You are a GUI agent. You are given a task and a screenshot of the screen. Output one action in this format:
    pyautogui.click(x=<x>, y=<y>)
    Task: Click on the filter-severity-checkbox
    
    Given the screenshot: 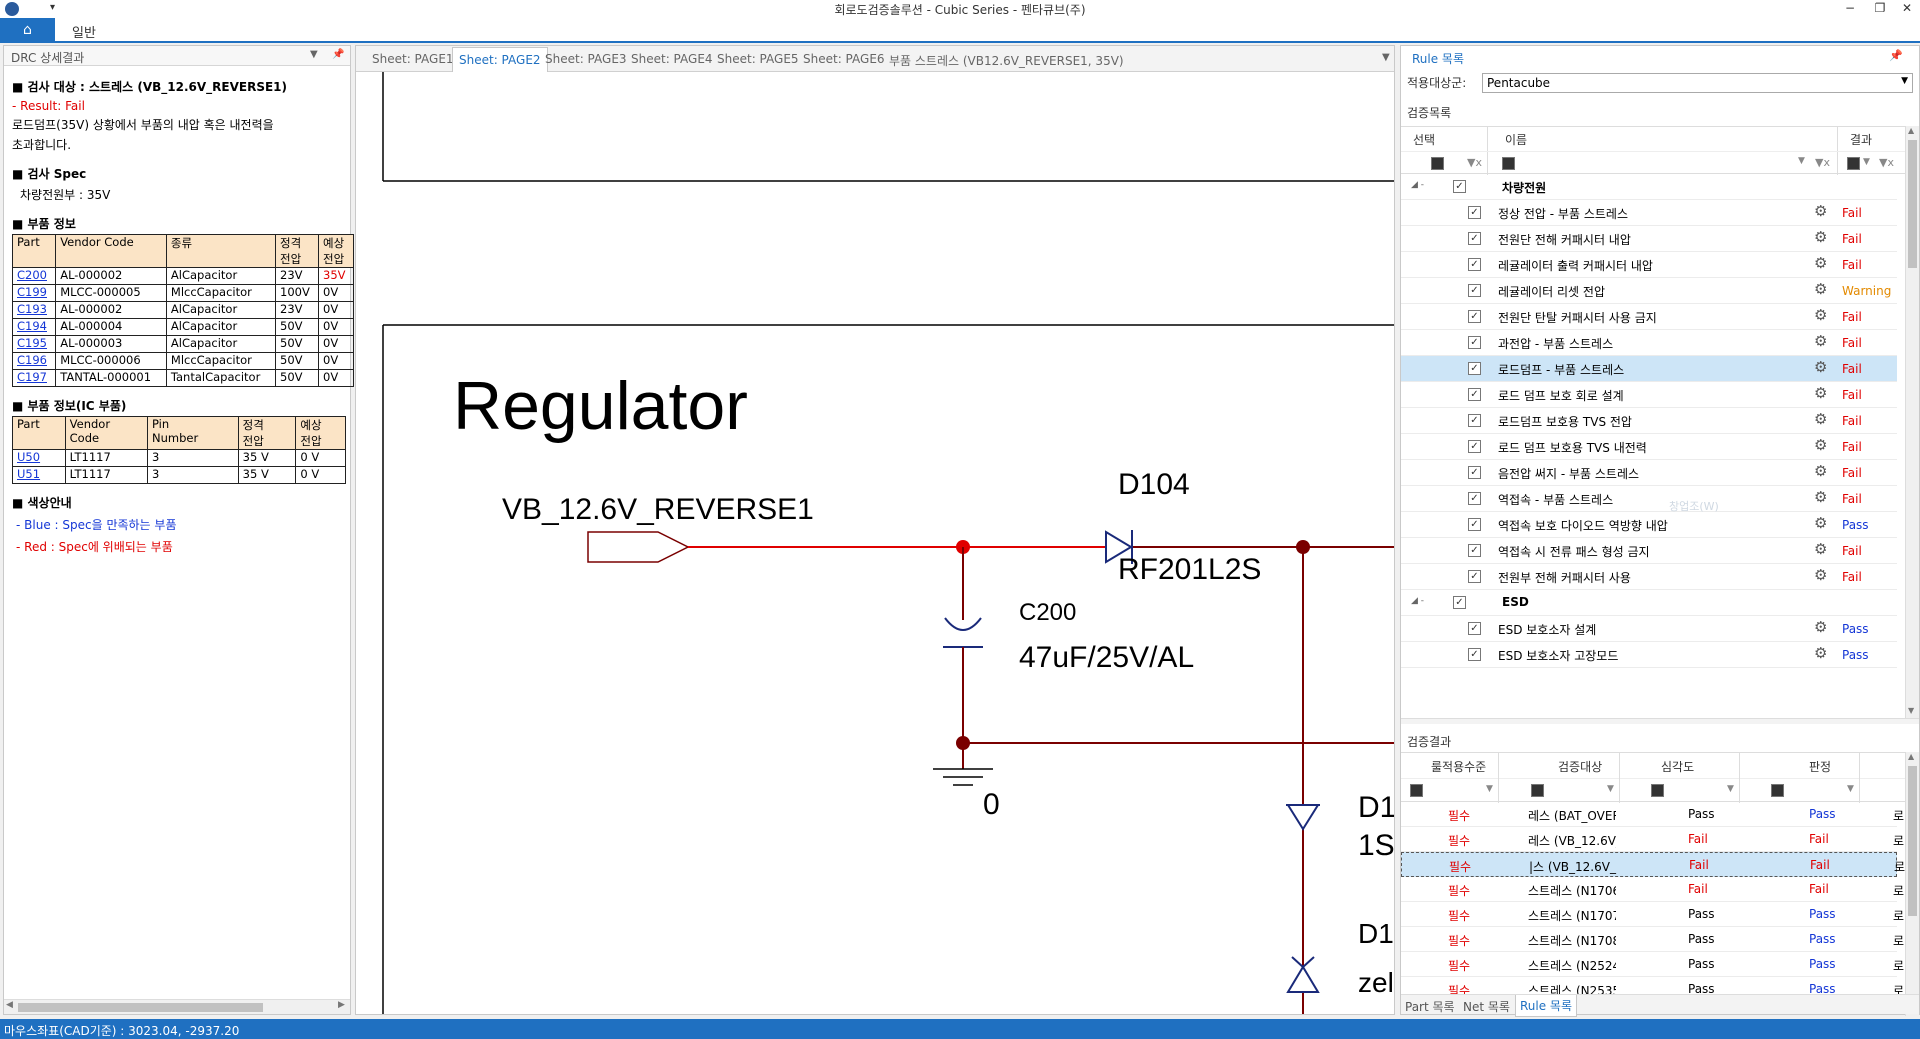 What is the action you would take?
    pyautogui.click(x=1657, y=790)
    